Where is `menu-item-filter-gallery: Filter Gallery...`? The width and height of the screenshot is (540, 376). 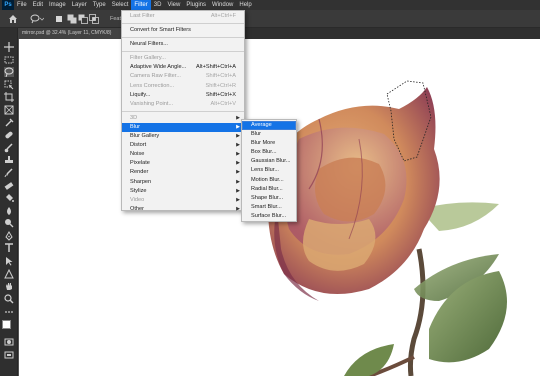
menu-item-filter-gallery: Filter Gallery... is located at coordinates (183, 58).